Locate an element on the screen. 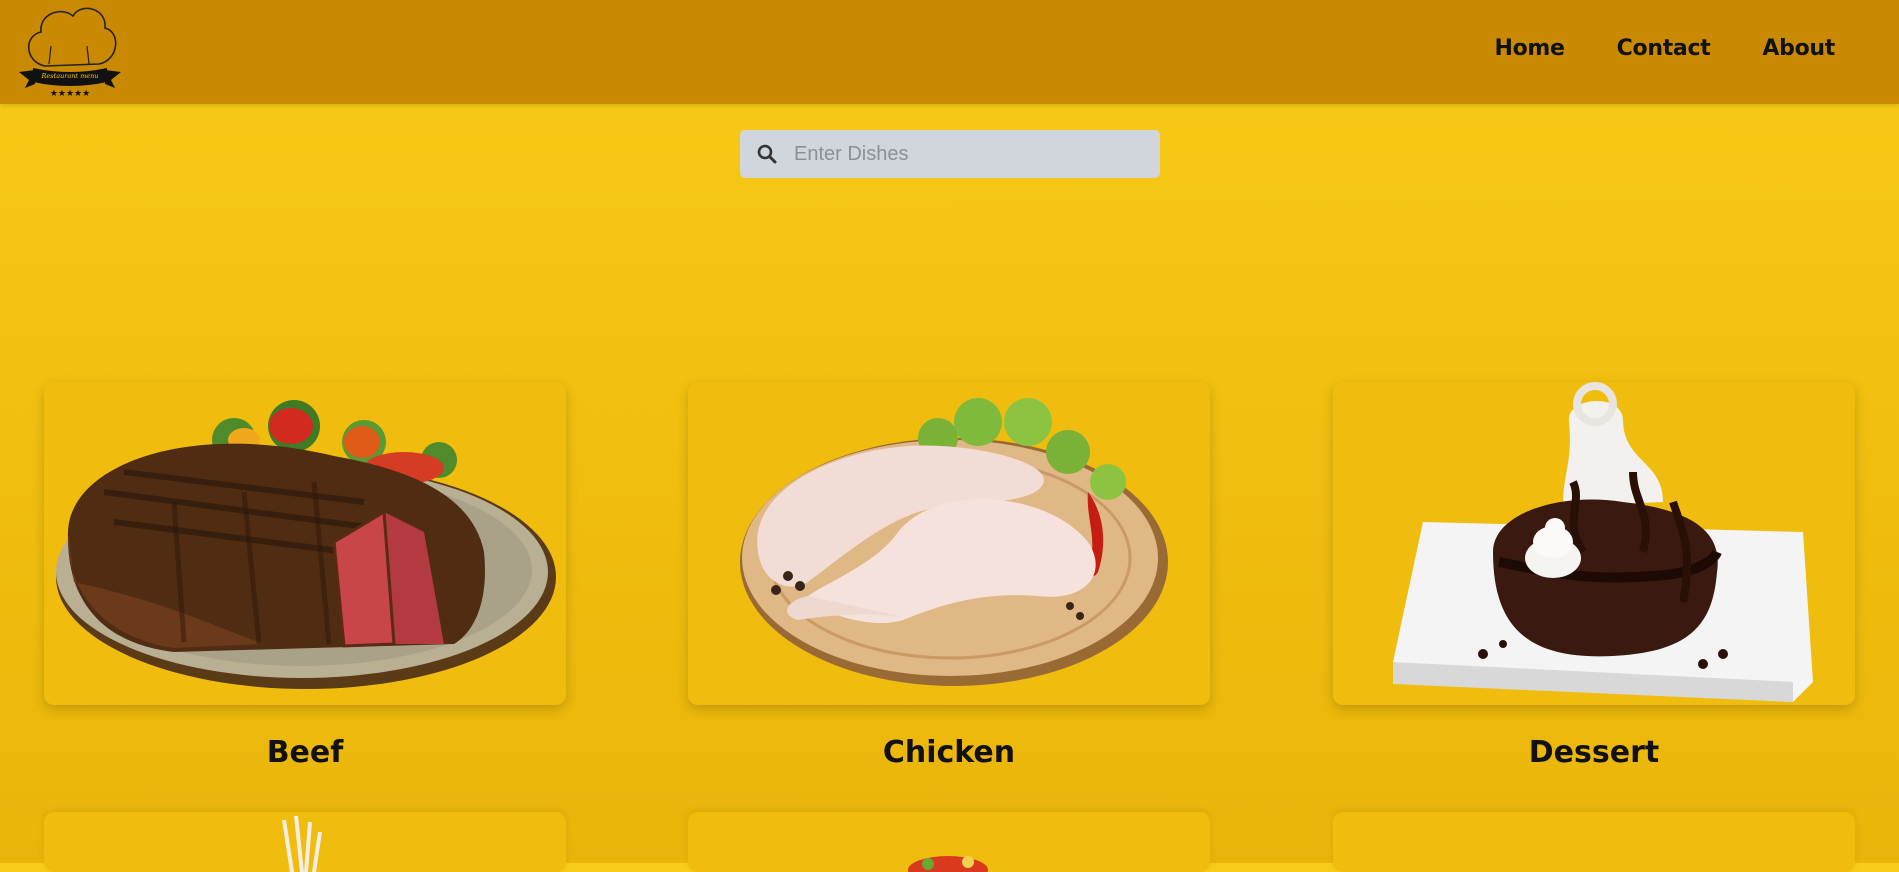 The height and width of the screenshot is (872, 1899). beef-card is located at coordinates (305, 543).